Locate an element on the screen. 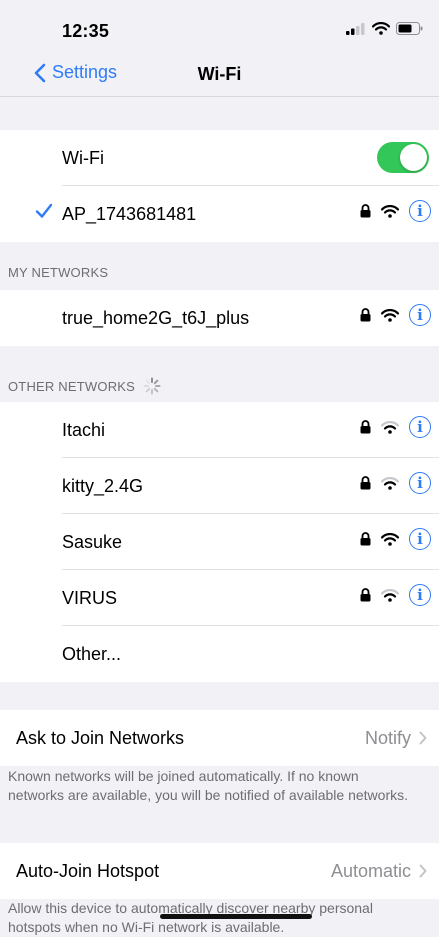 This screenshot has width=439, height=937. network-name: VIRUS is located at coordinates (90, 597).